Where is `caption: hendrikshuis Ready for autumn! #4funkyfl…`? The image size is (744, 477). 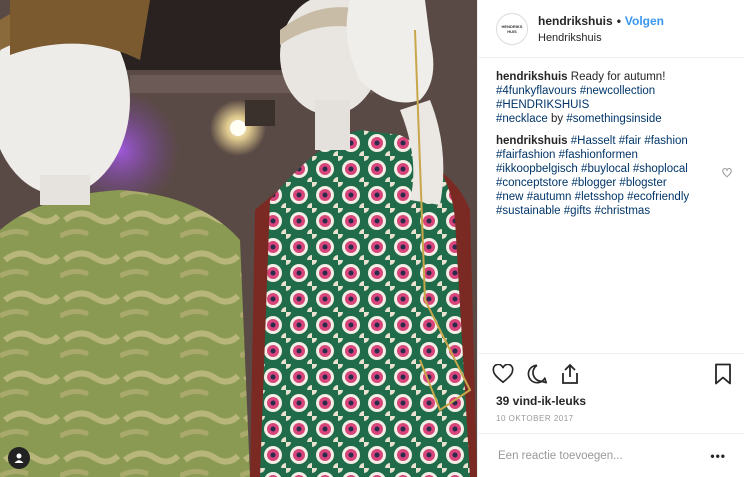 caption: hendrikshuis Ready for autumn! #4funkyfl… is located at coordinates (611, 98).